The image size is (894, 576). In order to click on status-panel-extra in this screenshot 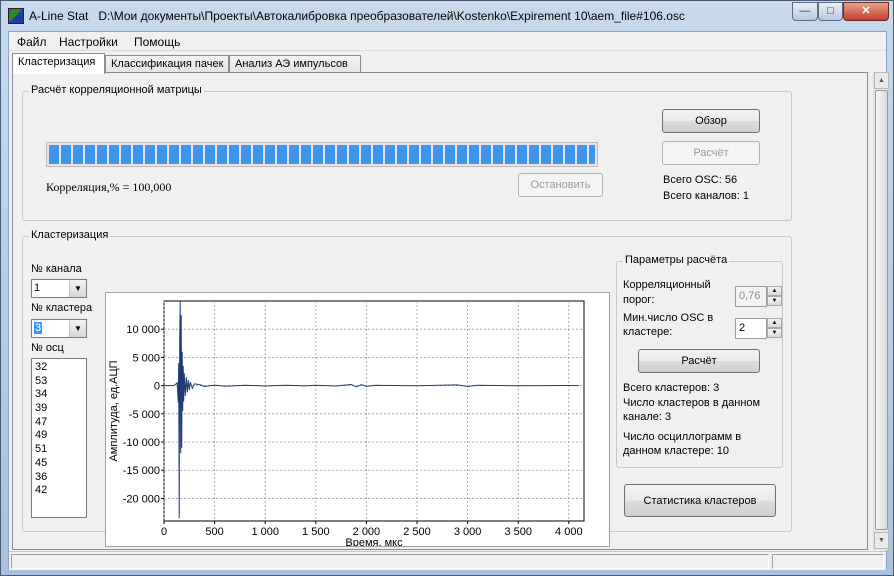, I will do `click(828, 561)`.